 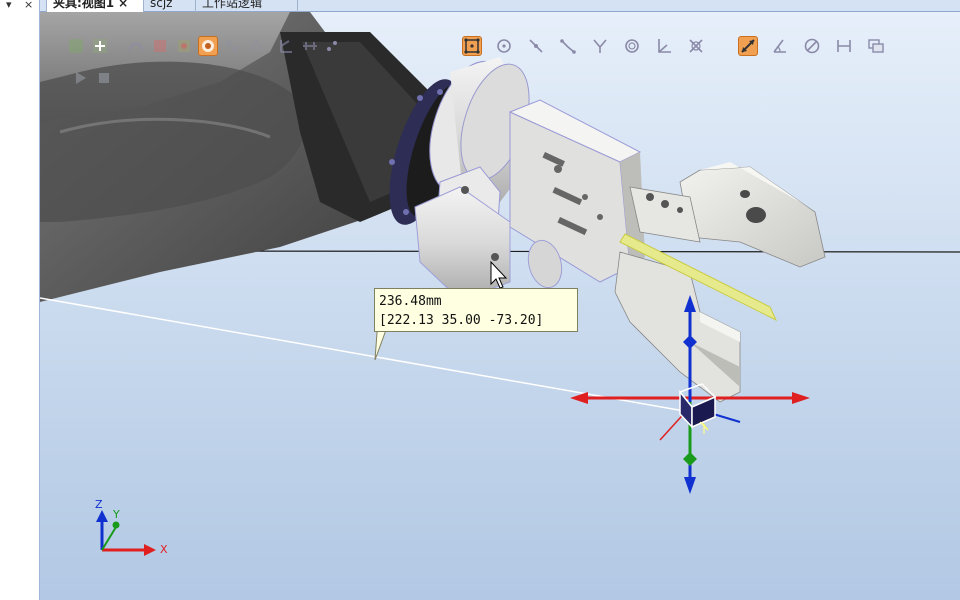 I want to click on snap-grid-icon, so click(x=696, y=46).